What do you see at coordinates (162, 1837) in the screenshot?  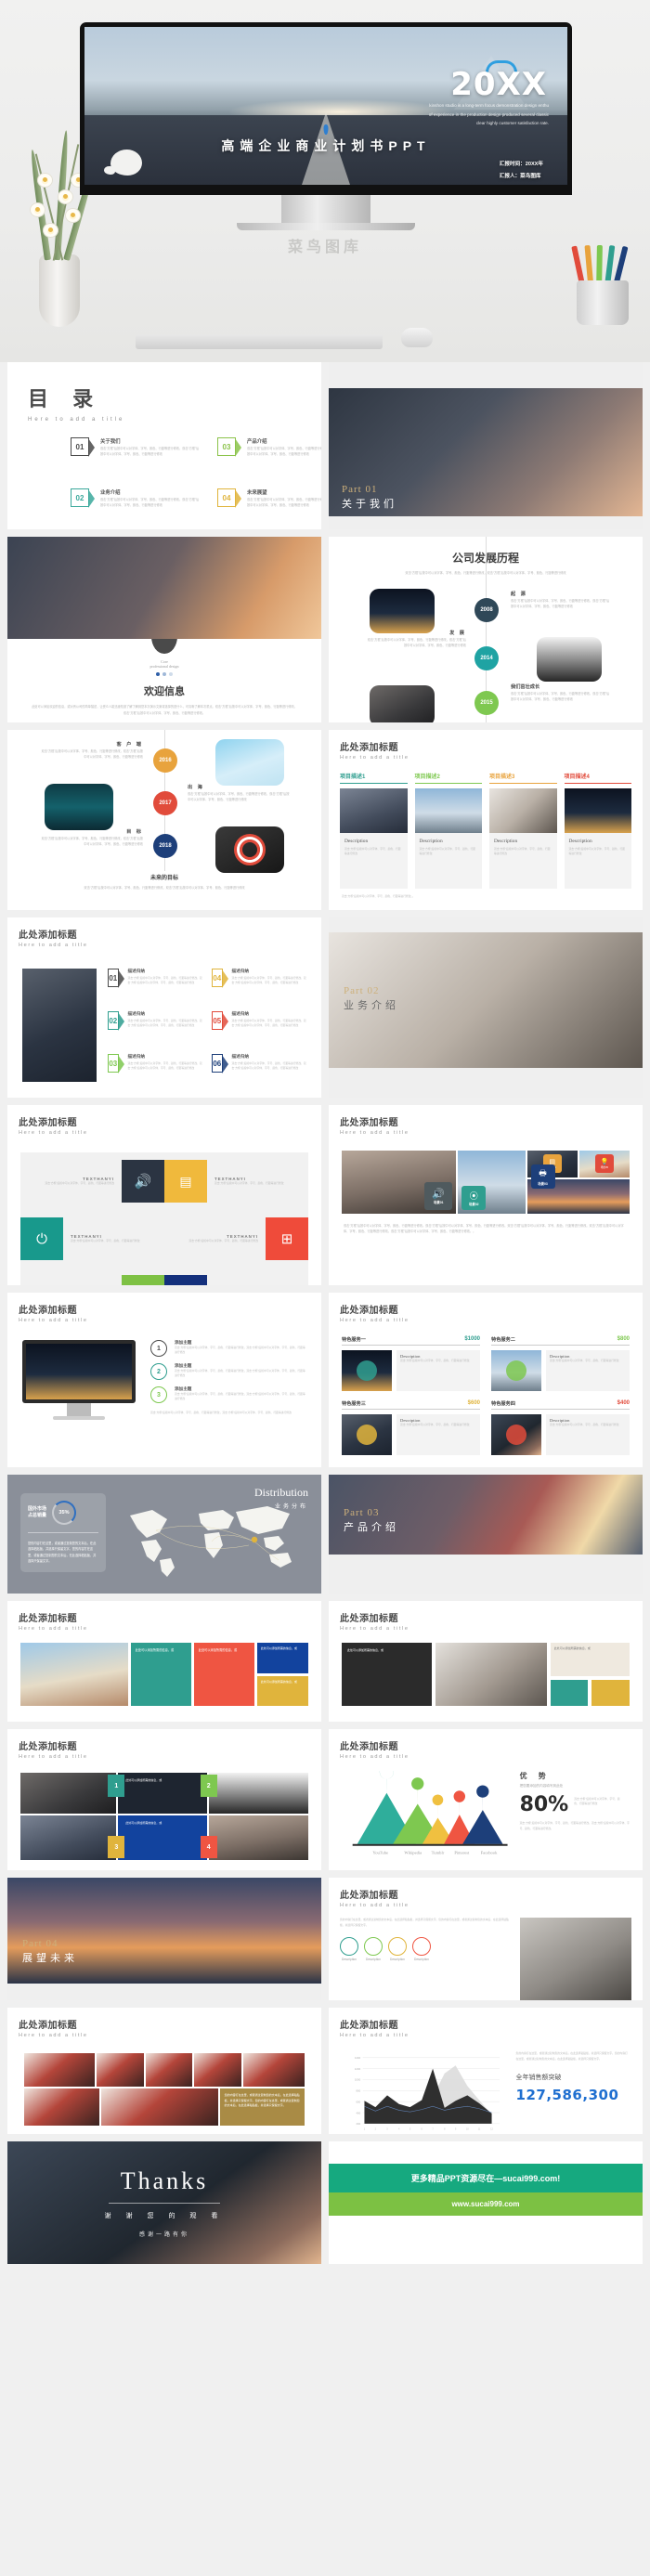 I see `photo-text-2: 此处可以添加所需的信息，或` at bounding box center [162, 1837].